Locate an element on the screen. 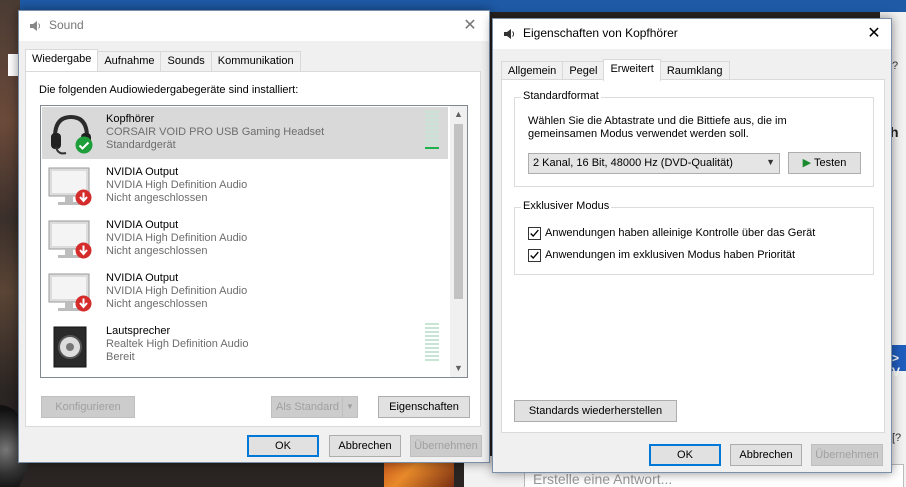 The height and width of the screenshot is (487, 906). configure-button: Konfigurieren is located at coordinates (88, 407).